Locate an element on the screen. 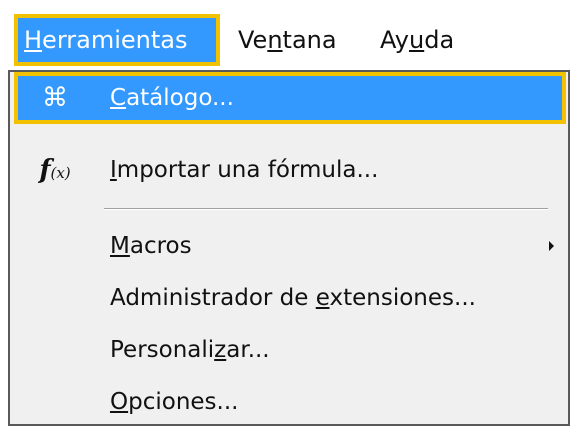 This screenshot has height=435, width=576. command-icon: ⌘ is located at coordinates (55, 98).